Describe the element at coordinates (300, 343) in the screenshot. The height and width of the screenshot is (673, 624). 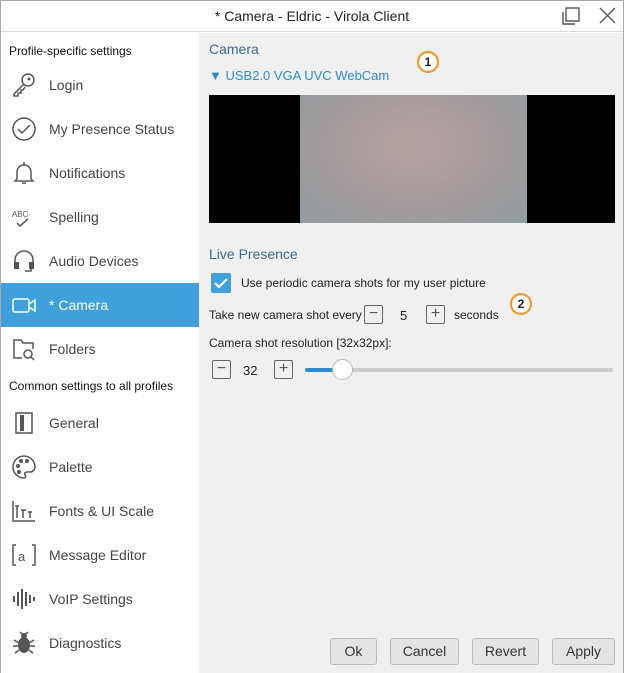
I see `resolution-label: Camera shot resolution [32x32px]:` at that location.